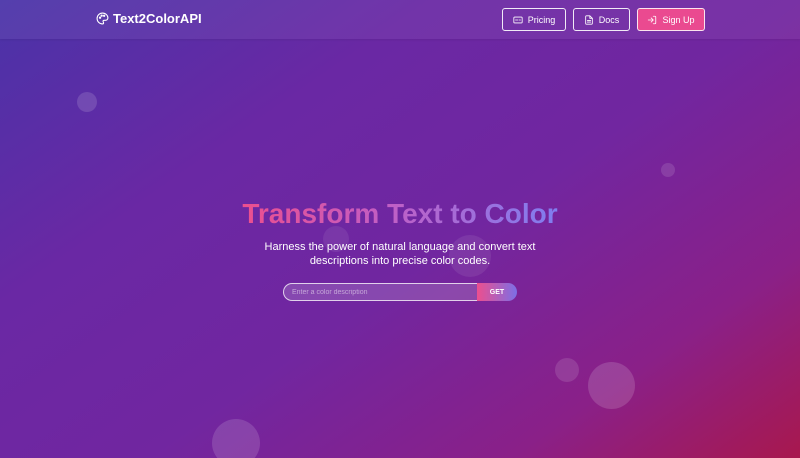 Image resolution: width=800 pixels, height=458 pixels. What do you see at coordinates (588, 19) in the screenshot?
I see `document-icon` at bounding box center [588, 19].